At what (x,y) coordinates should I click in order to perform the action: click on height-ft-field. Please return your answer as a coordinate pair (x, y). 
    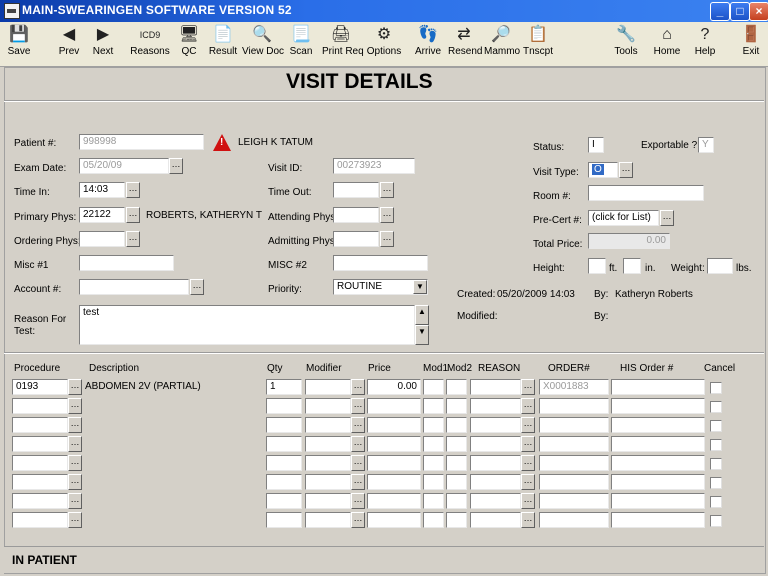
    Looking at the image, I should click on (597, 266).